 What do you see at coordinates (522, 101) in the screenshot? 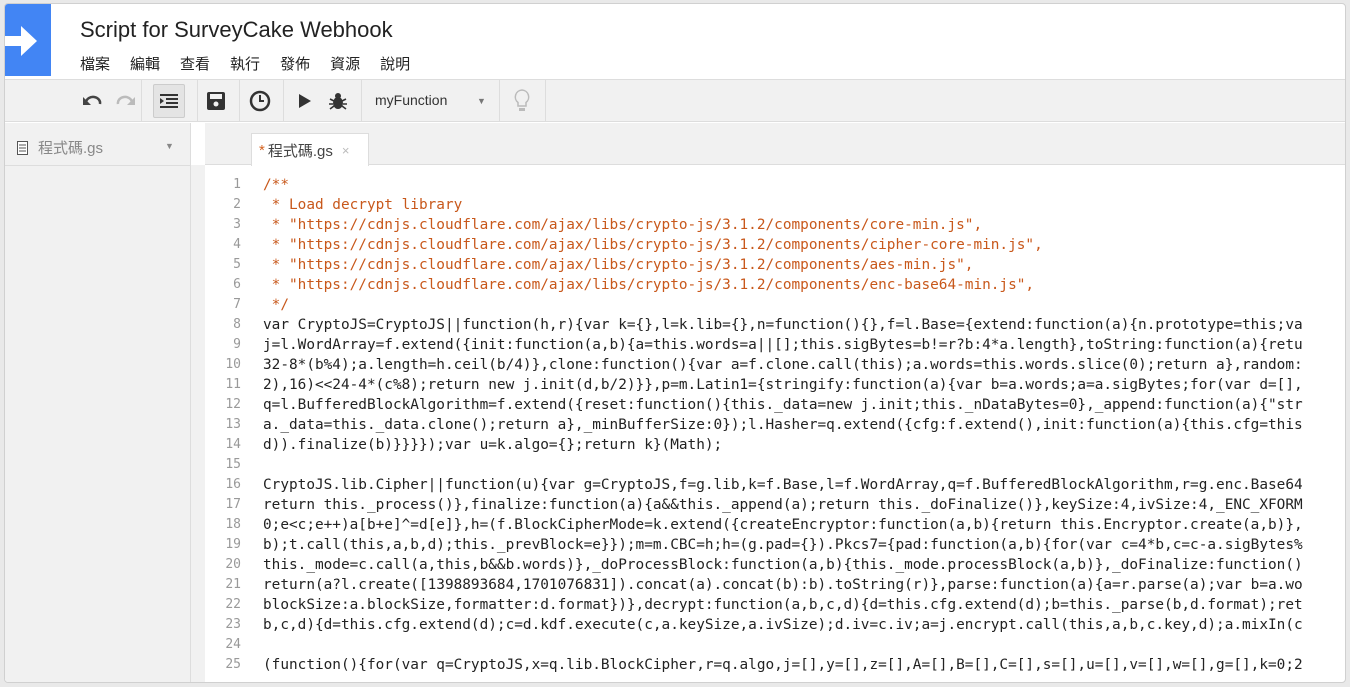
I see `lightbulb-icon` at bounding box center [522, 101].